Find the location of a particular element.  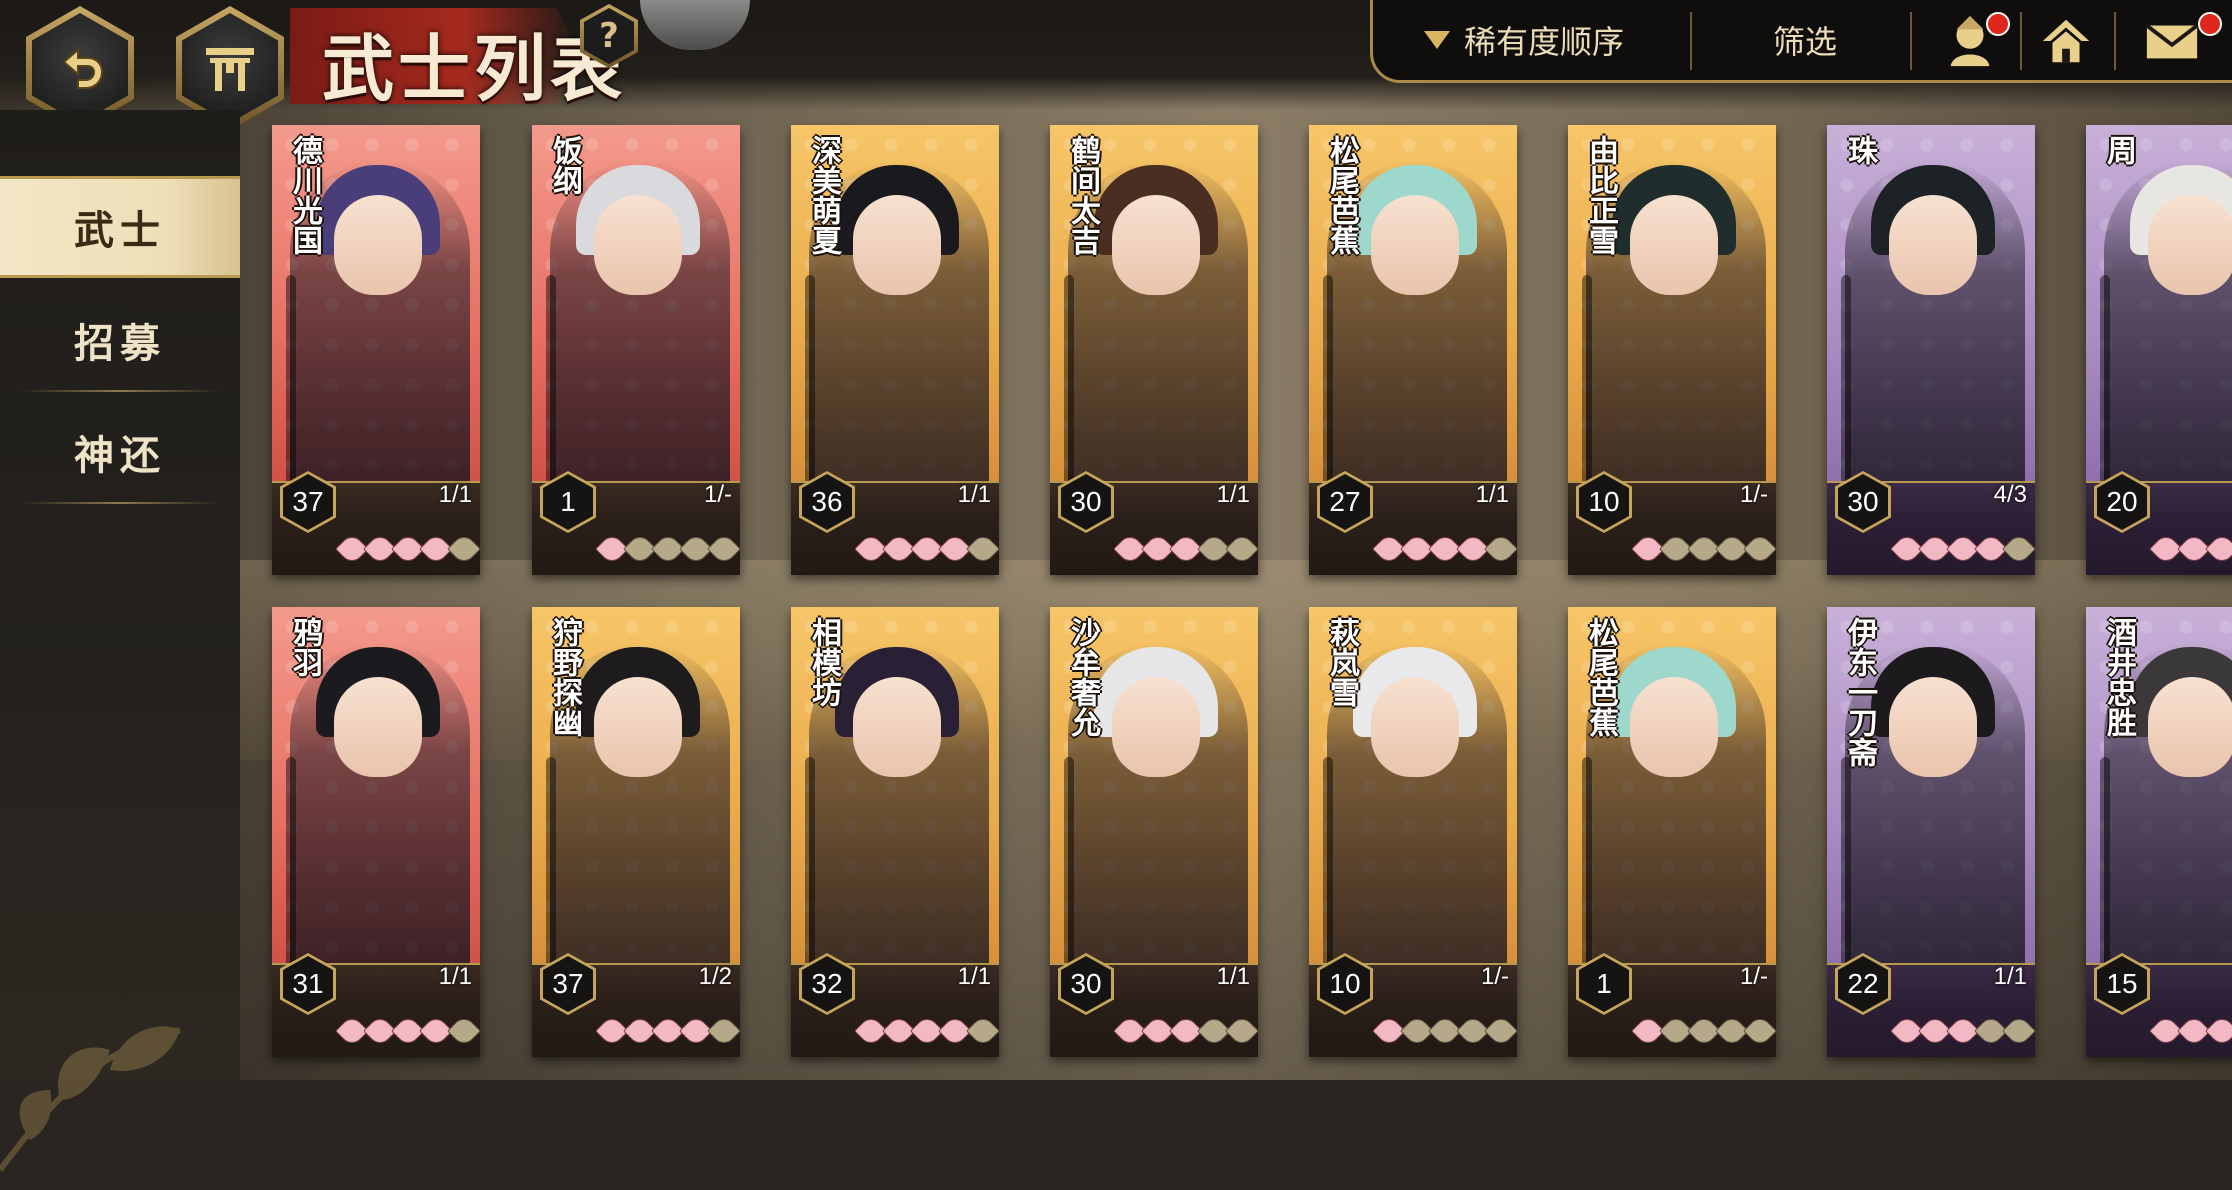

house-icon is located at coordinates (2066, 41).